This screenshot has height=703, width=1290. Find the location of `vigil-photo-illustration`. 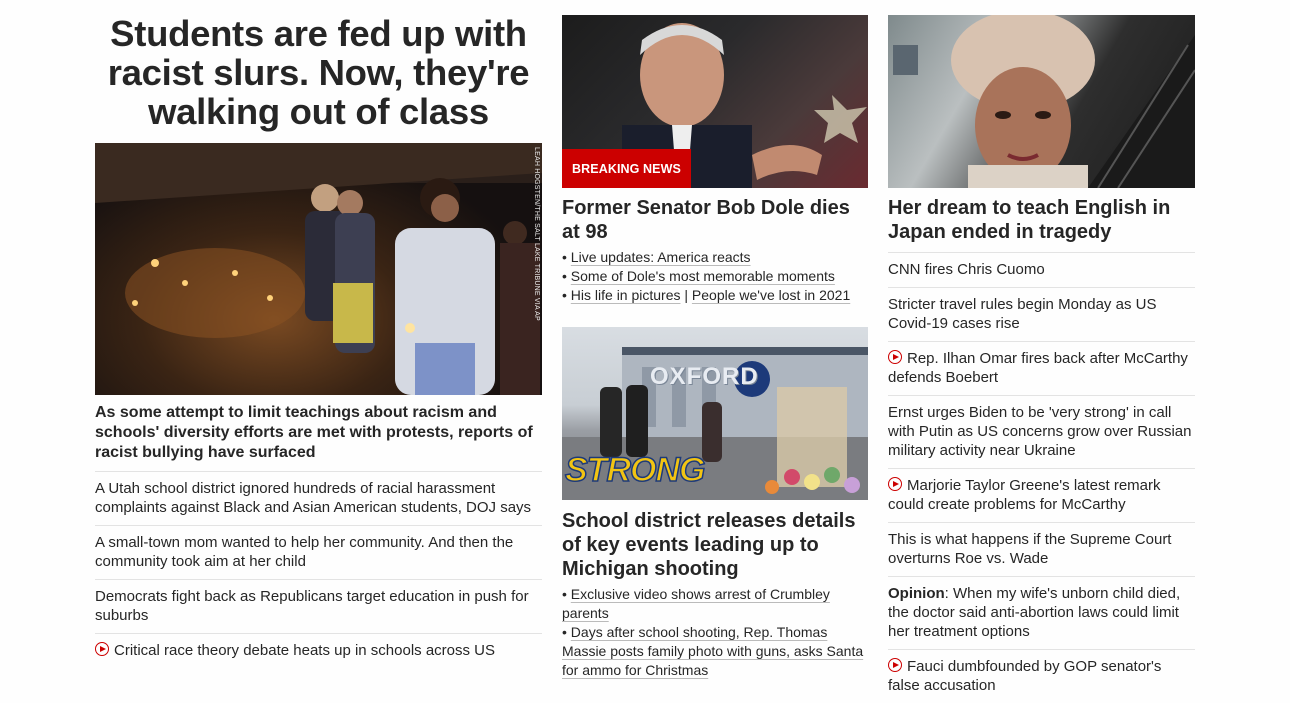

vigil-photo-illustration is located at coordinates (318, 269).